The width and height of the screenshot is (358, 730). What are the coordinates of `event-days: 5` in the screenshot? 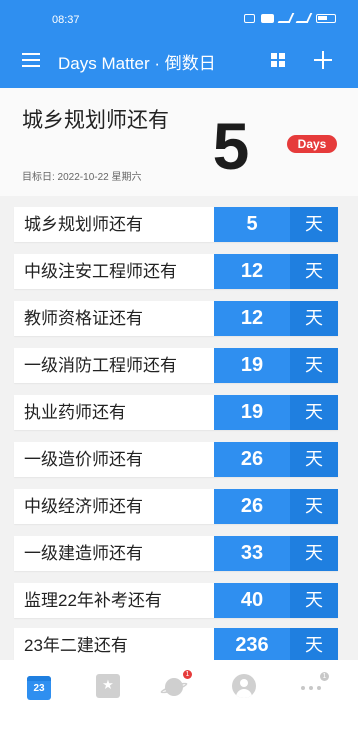 It's located at (252, 224).